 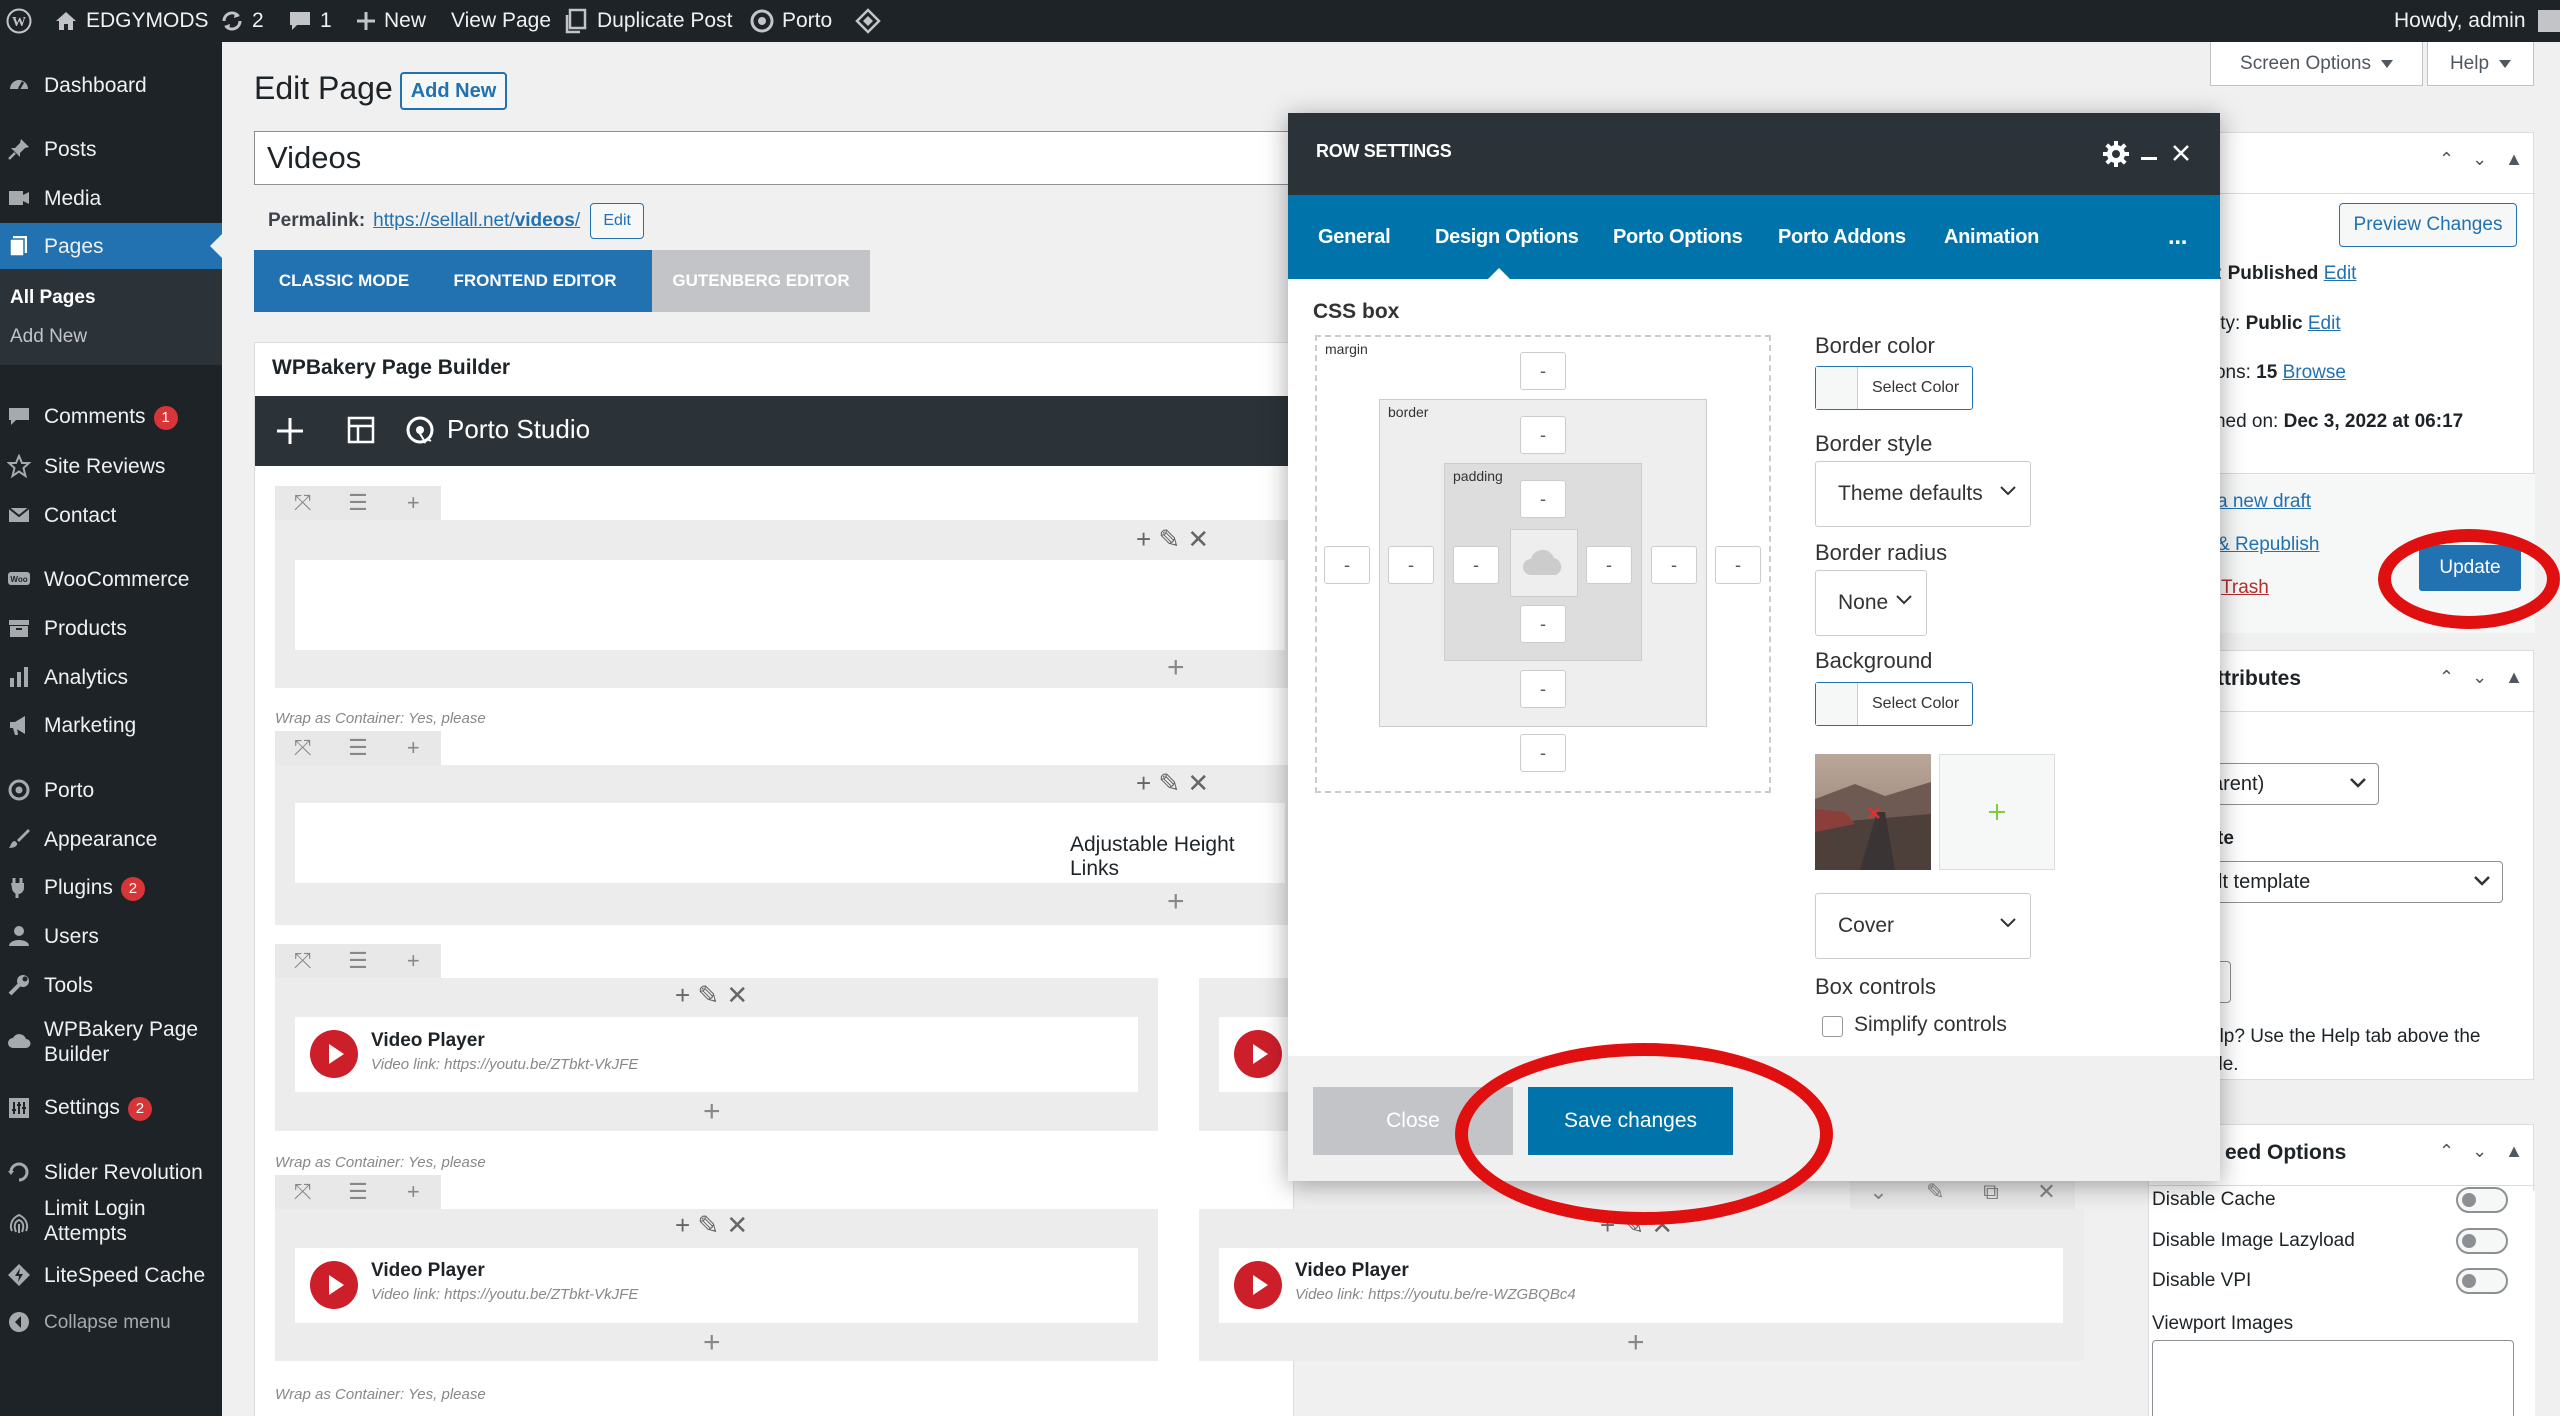 I want to click on help-button: Help, so click(x=2480, y=64).